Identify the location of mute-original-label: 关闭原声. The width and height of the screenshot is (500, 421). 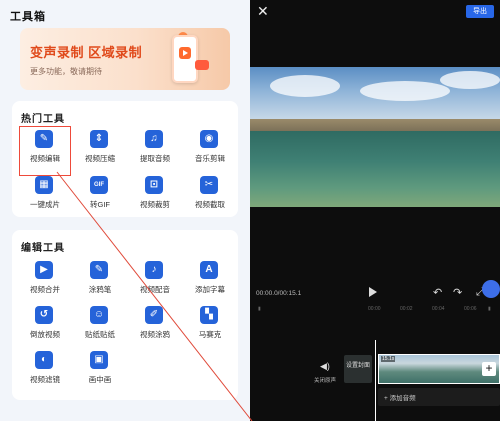
(325, 381).